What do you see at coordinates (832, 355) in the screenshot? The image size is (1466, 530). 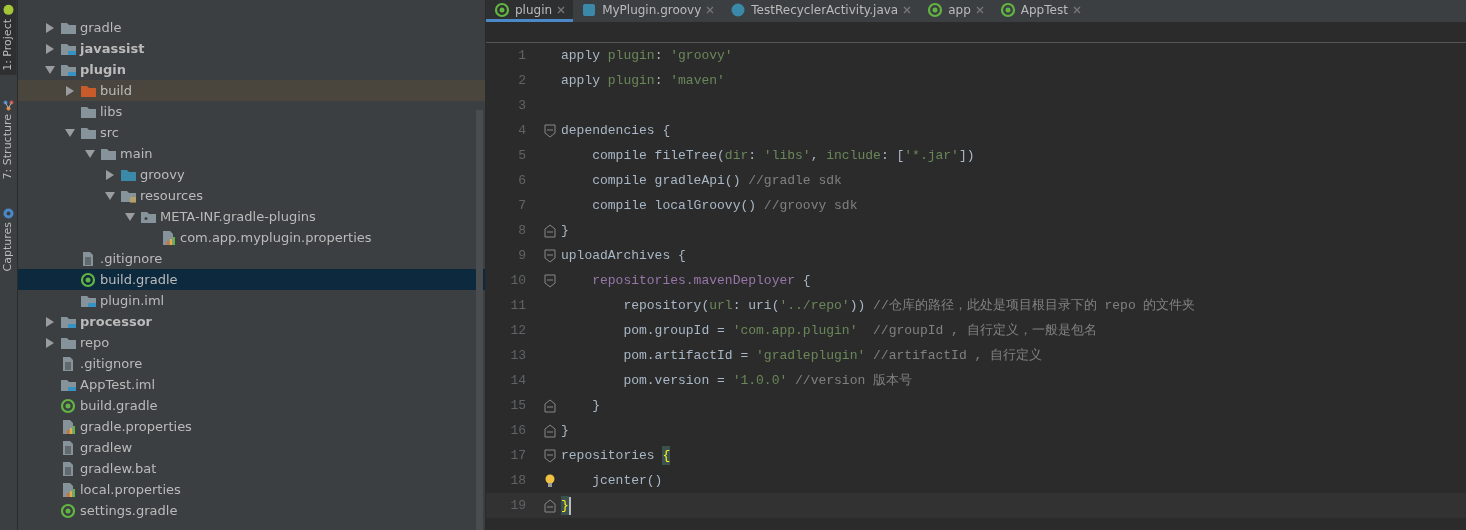 I see `code-line: pom.artifactId = 'gradleplugin' //artifactId , 自行定义` at bounding box center [832, 355].